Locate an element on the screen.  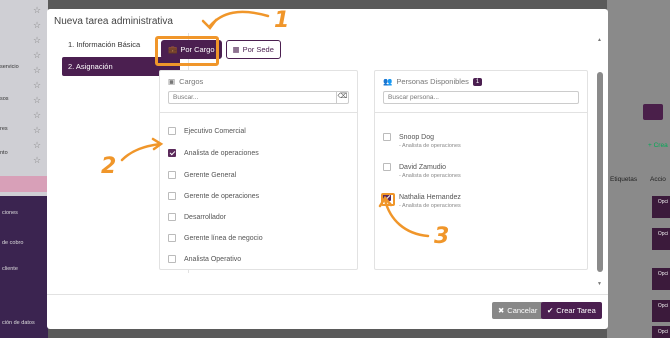
clear-icon: ⌫ is located at coordinates (342, 97).